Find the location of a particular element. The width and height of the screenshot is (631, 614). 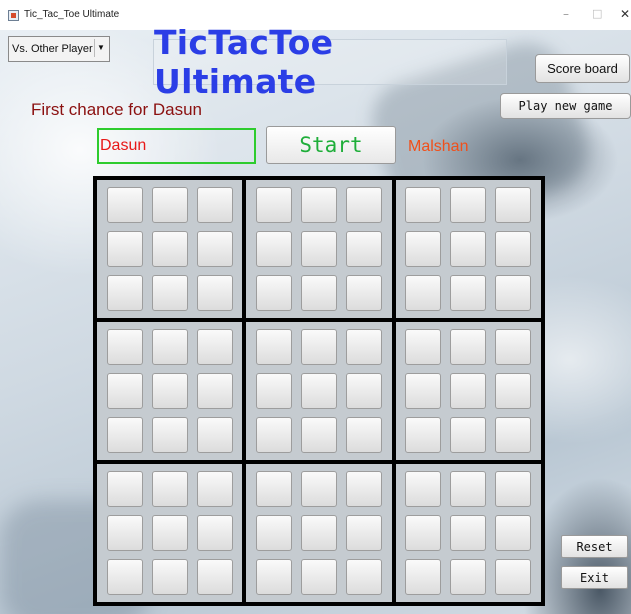

window-title: Tic_Tac_Toe Ultimate is located at coordinates (72, 14).